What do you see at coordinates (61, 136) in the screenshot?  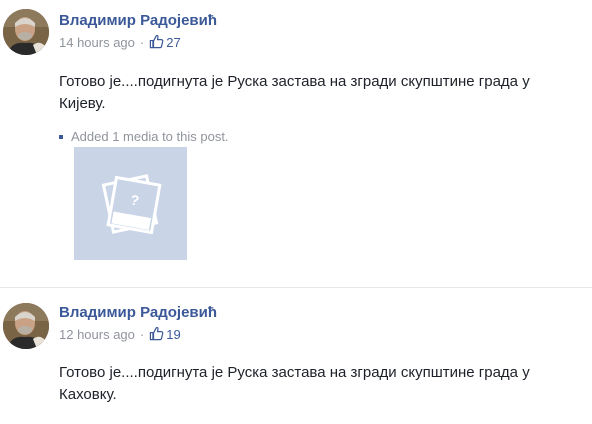 I see `bullet-icon` at bounding box center [61, 136].